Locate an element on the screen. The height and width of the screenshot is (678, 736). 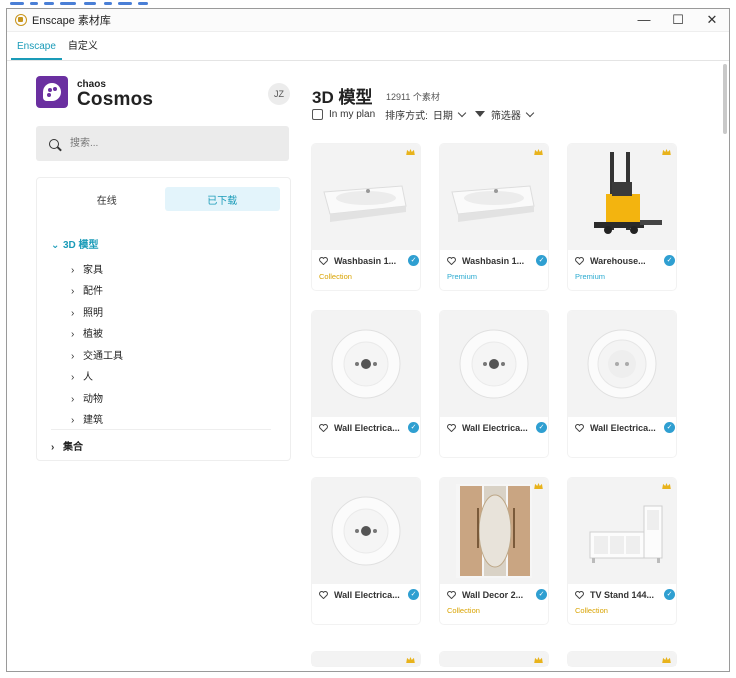
tab-bar: Enscape 自定义 is located at coordinates (368, 46).